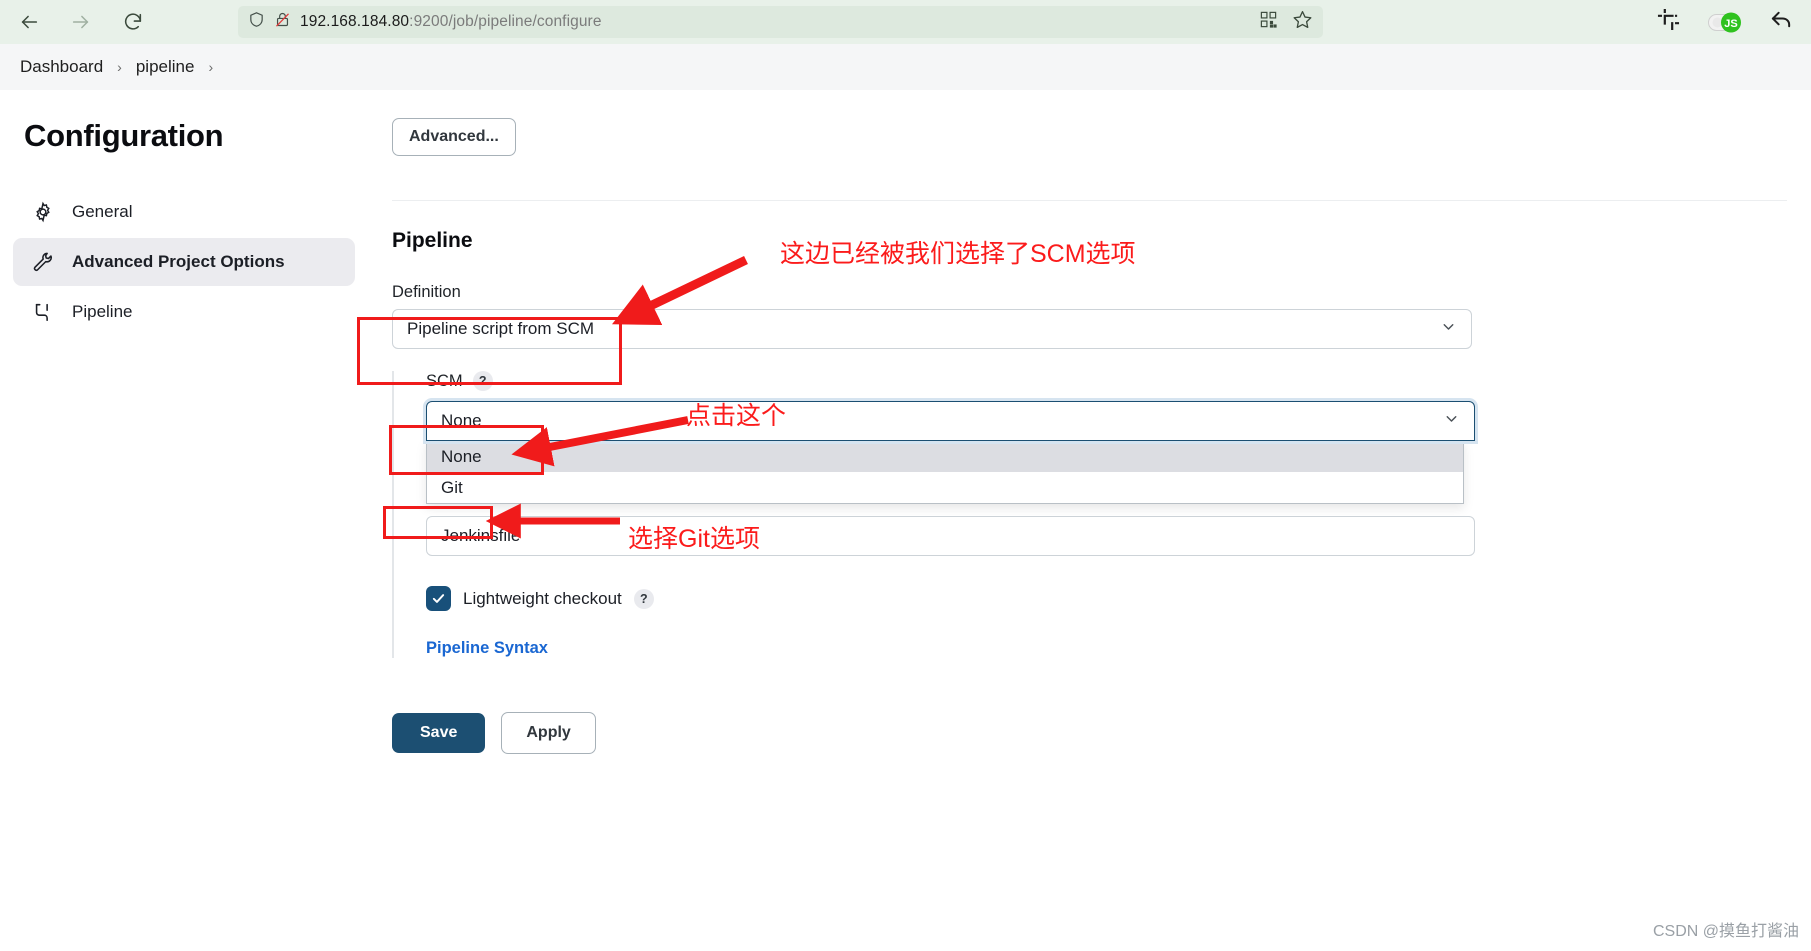 Image resolution: width=1811 pixels, height=951 pixels. I want to click on url-path: :9200/job/pipeline/configure, so click(505, 21).